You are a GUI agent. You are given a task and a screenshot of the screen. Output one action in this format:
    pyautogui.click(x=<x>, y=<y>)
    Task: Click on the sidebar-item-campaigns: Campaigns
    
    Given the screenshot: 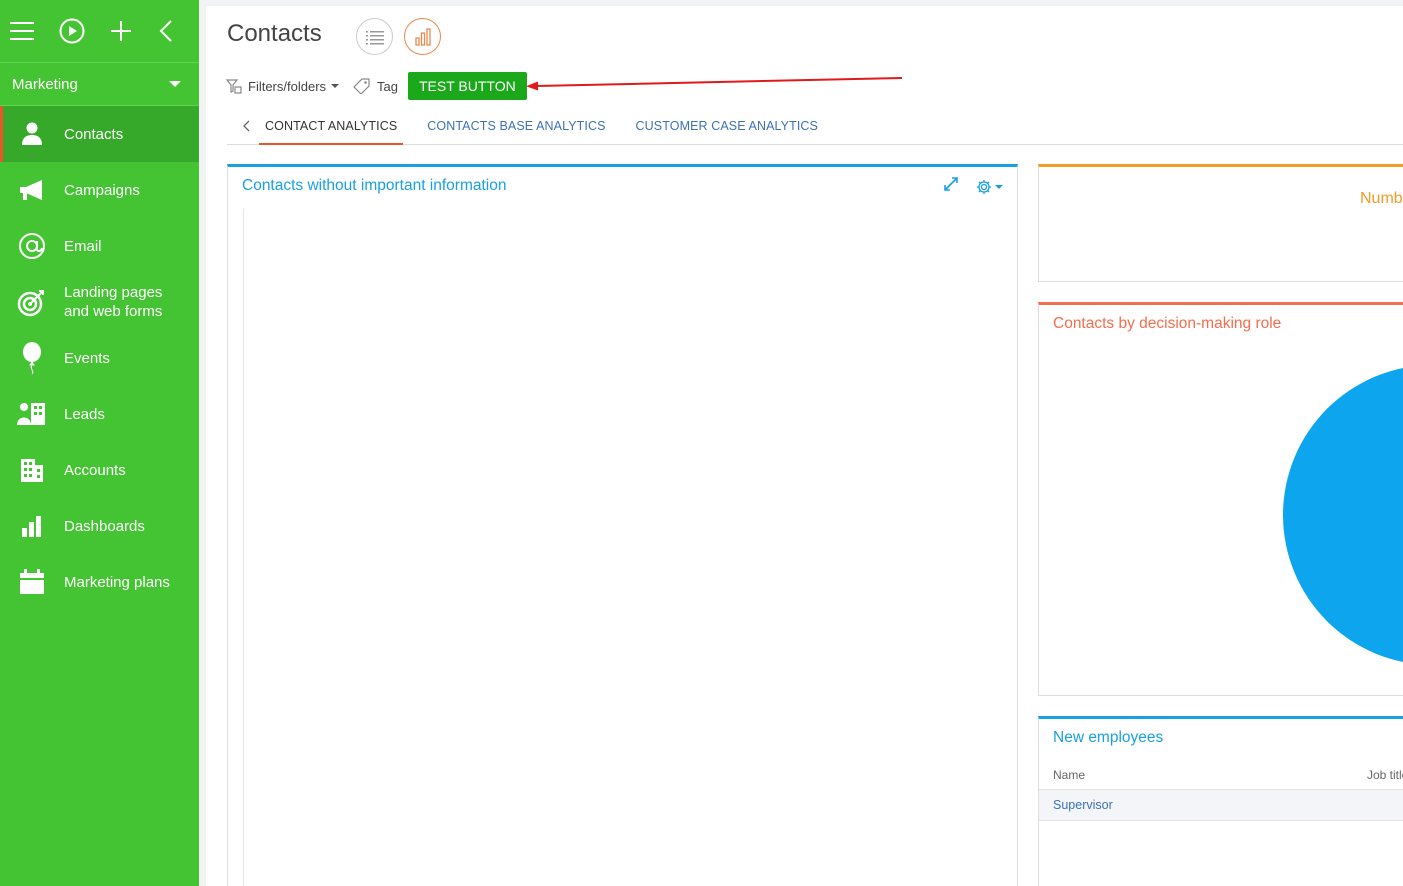 What is the action you would take?
    pyautogui.click(x=99, y=190)
    